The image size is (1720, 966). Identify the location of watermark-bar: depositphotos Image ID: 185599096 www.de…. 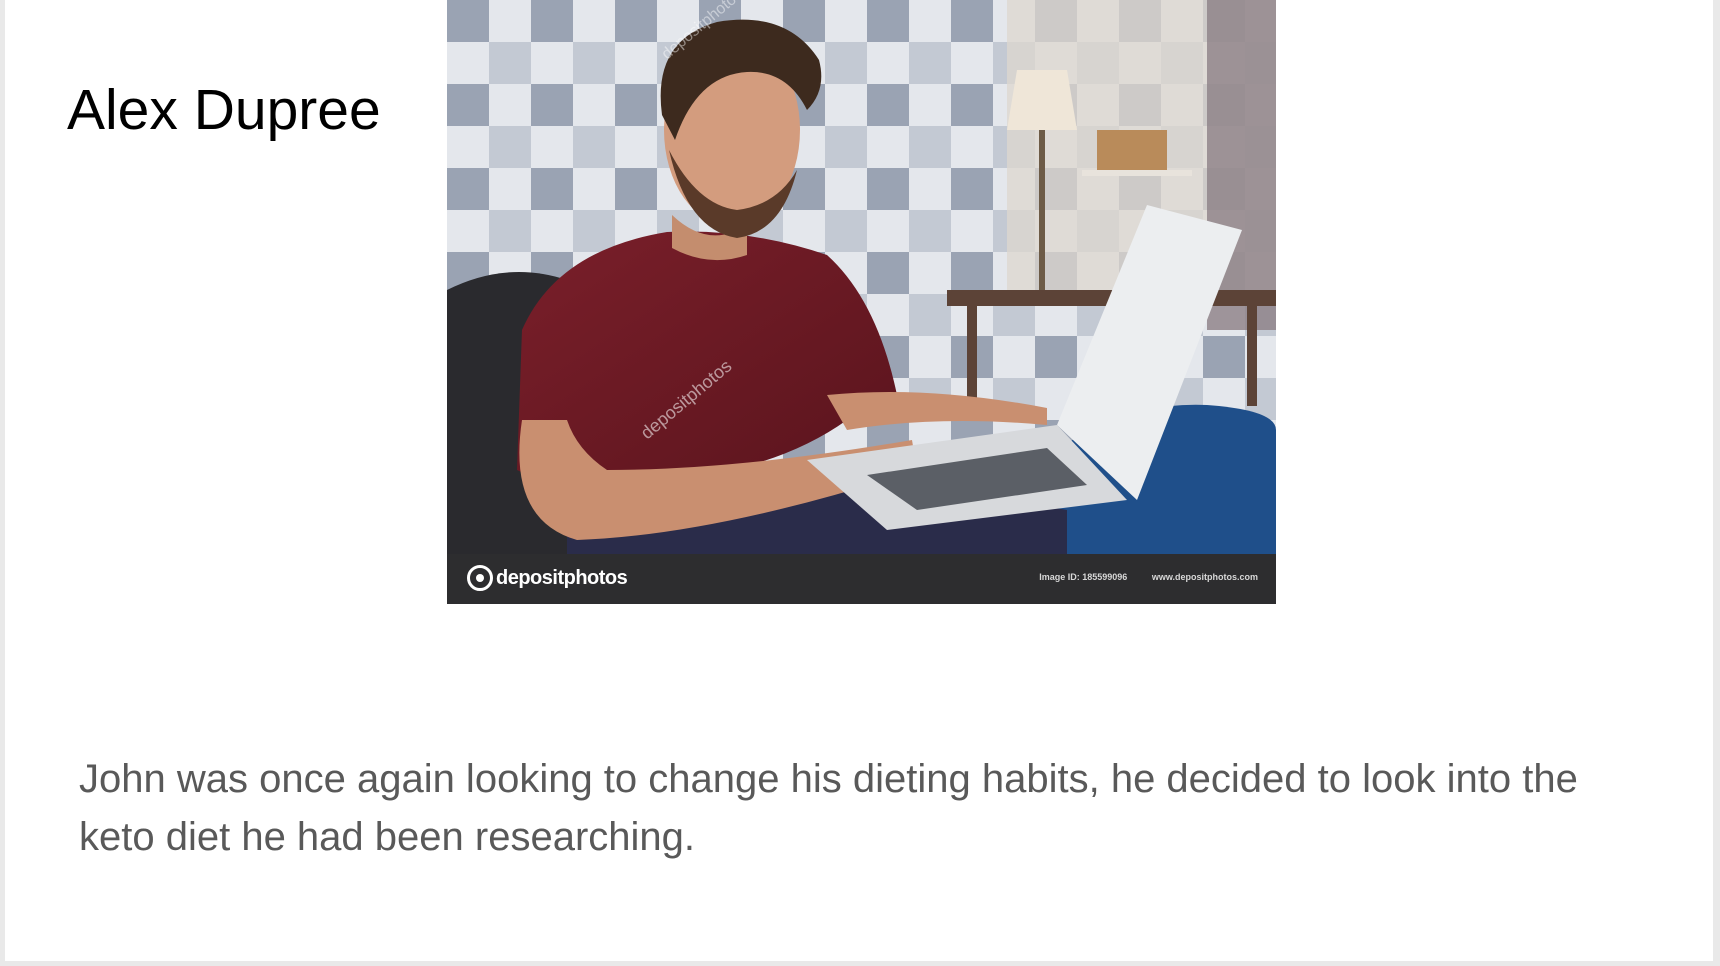
(861, 579).